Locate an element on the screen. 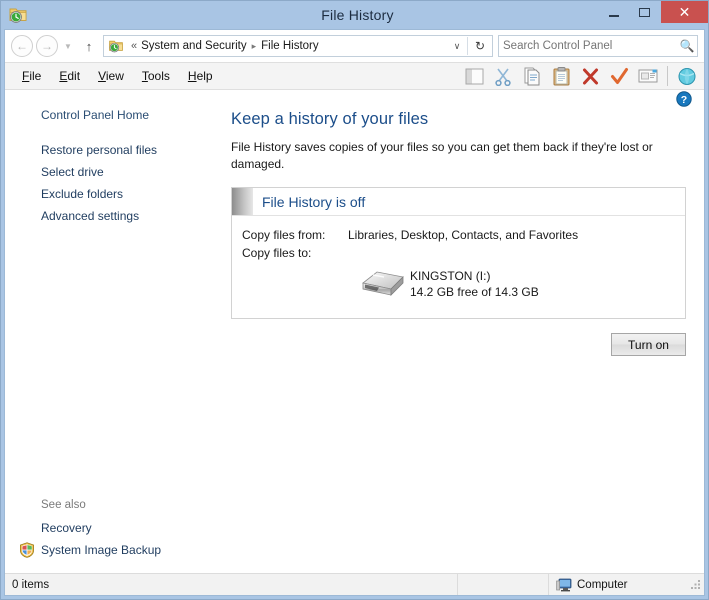 The width and height of the screenshot is (709, 600). turn-on-button: Turn on is located at coordinates (648, 344).